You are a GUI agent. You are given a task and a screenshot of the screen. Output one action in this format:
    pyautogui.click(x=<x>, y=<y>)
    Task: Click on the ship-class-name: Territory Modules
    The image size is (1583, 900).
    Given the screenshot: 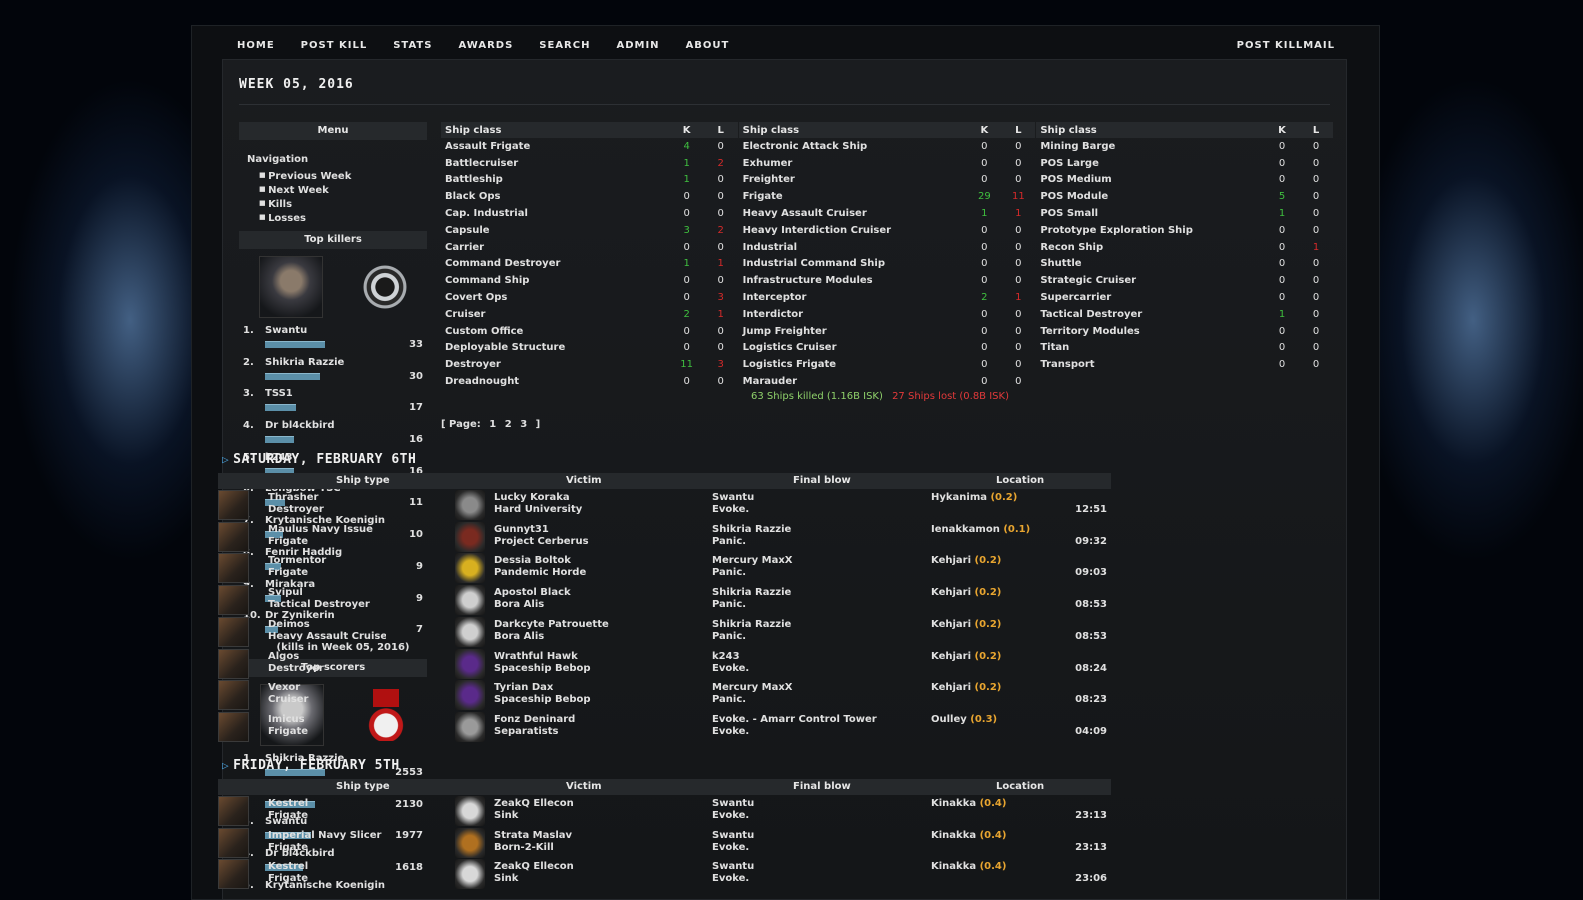 What is the action you would take?
    pyautogui.click(x=1150, y=331)
    